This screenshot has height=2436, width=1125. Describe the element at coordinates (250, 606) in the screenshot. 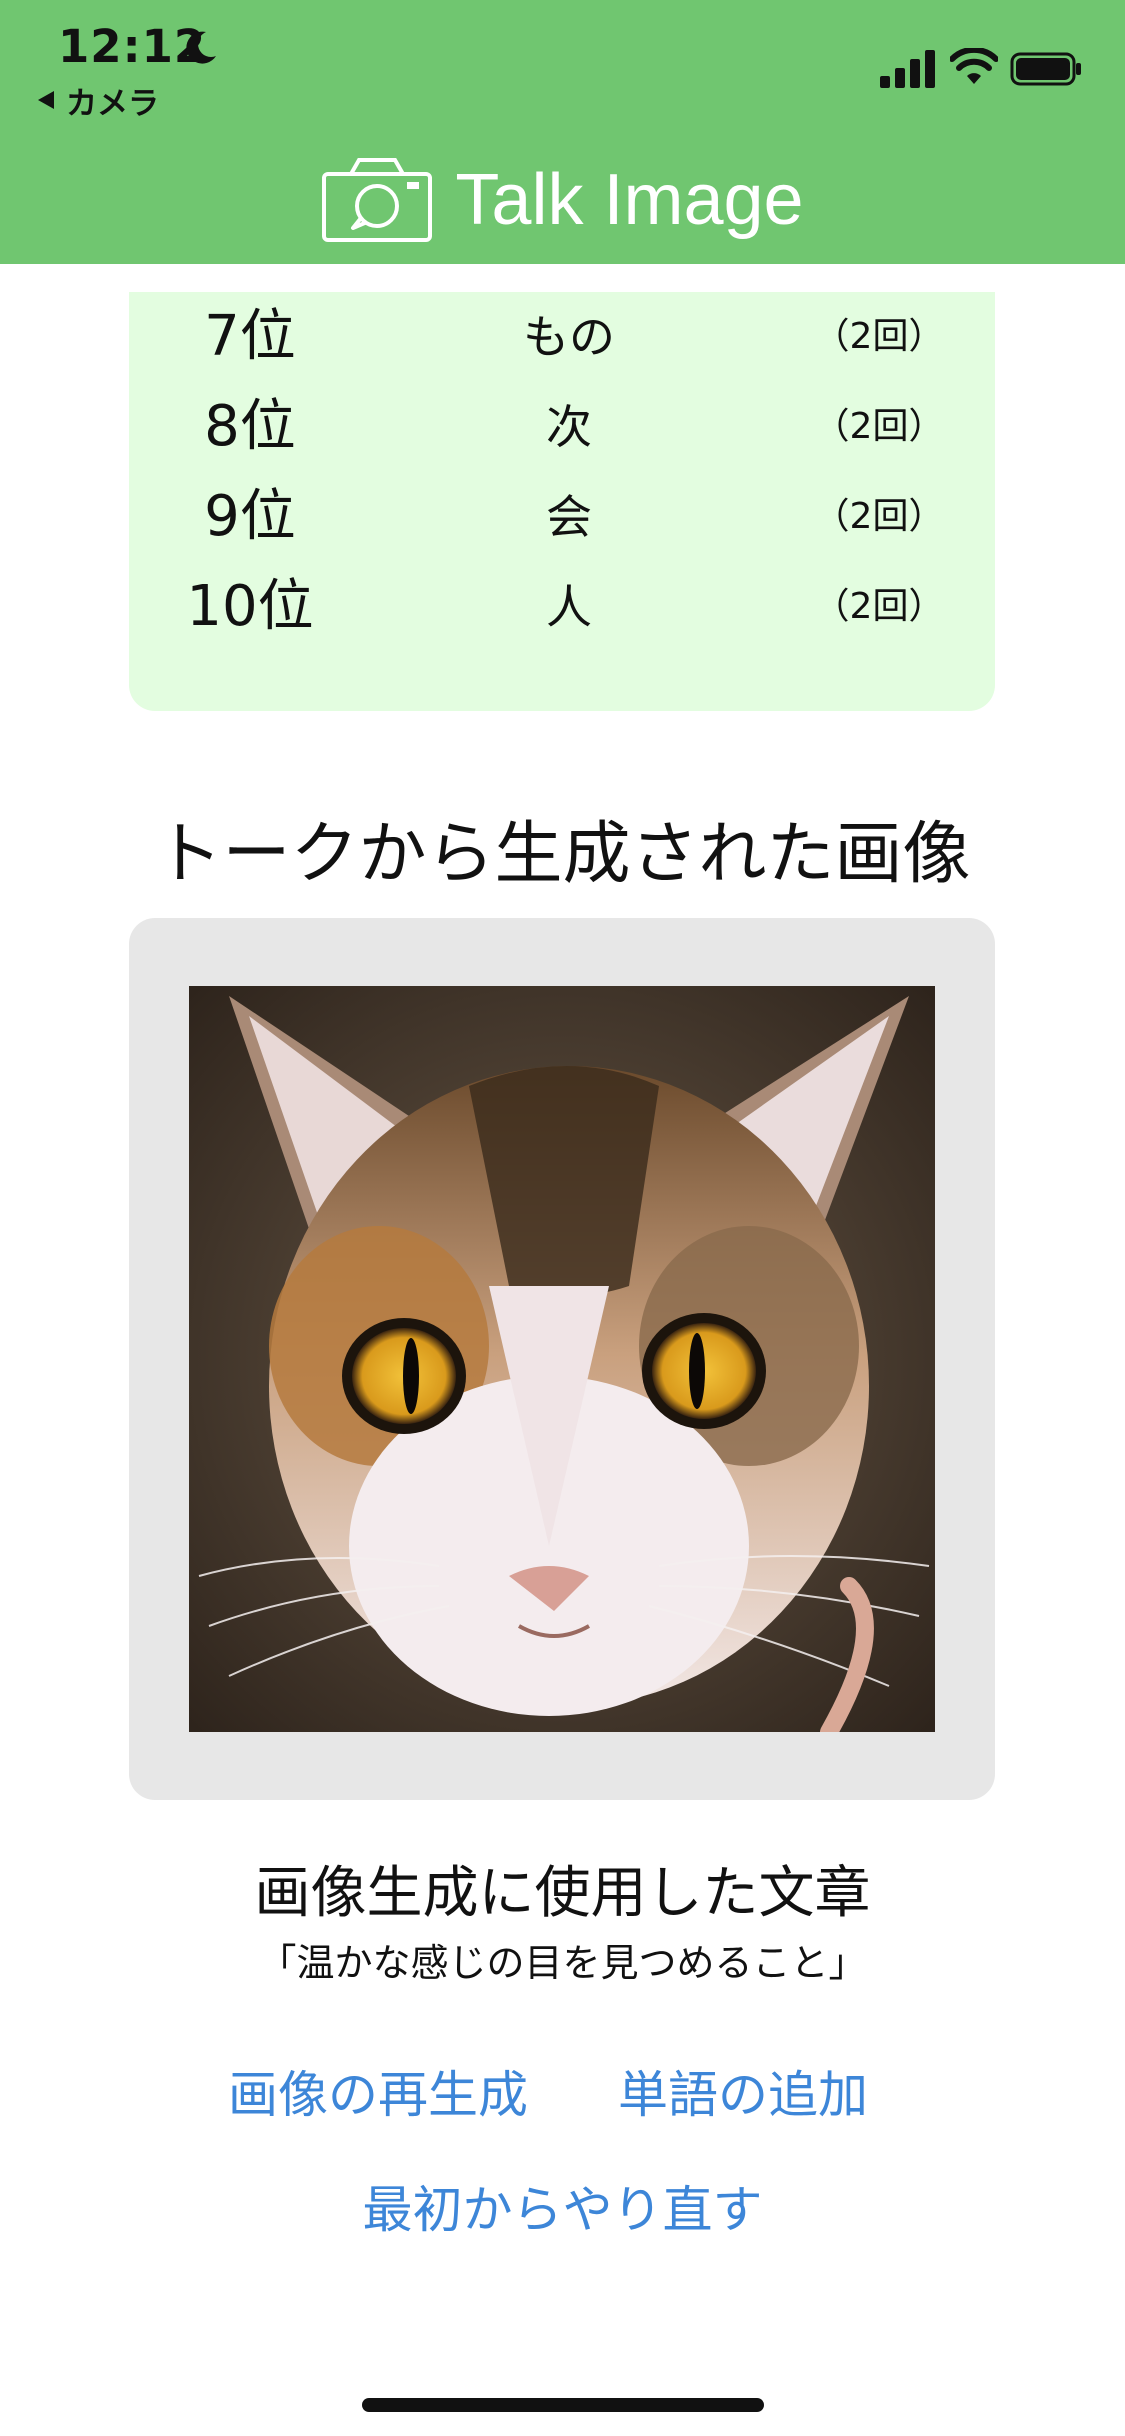

I see `rank-position: 10位` at that location.